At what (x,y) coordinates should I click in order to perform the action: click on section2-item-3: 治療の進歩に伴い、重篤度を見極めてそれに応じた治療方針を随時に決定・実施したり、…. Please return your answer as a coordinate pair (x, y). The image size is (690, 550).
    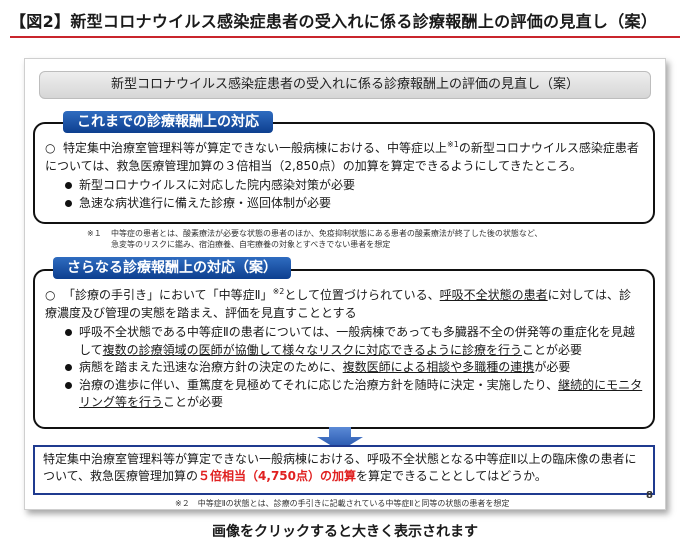
    Looking at the image, I should click on (344, 394).